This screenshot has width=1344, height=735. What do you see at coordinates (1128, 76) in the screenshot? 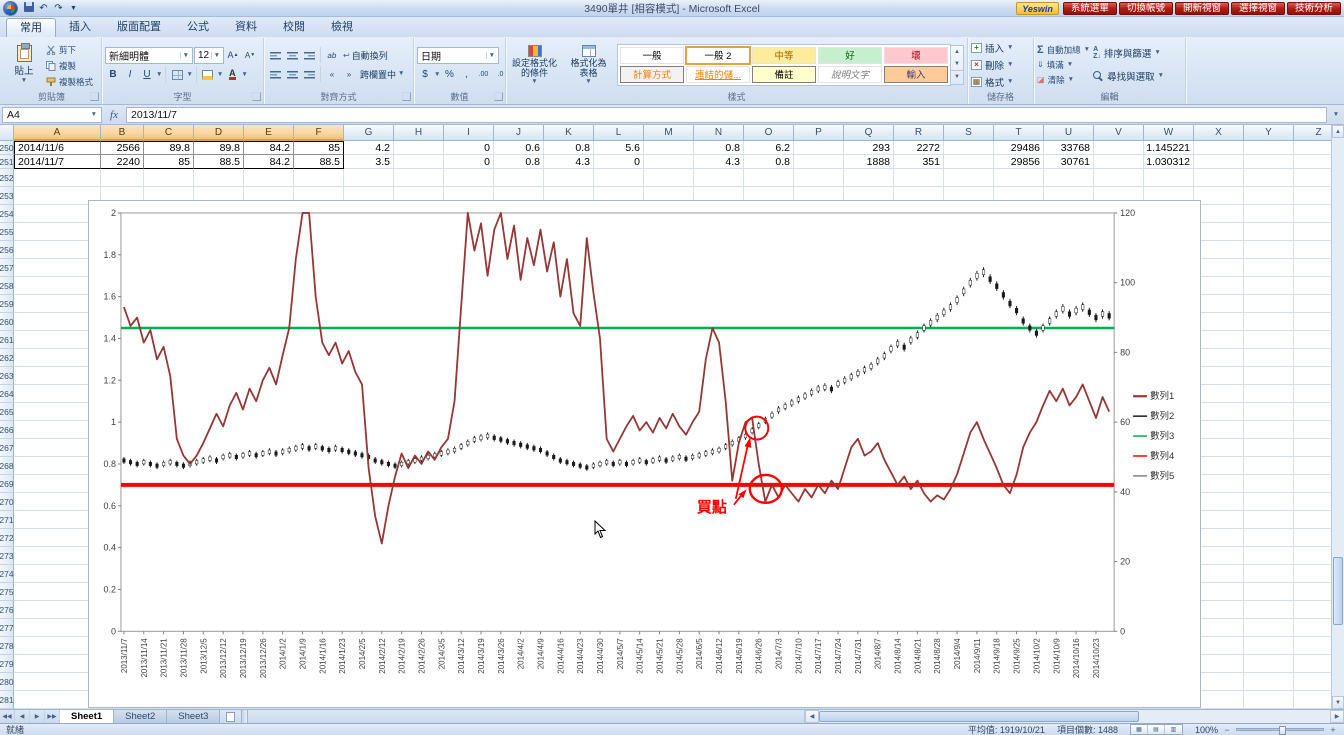
I see `find-select-button: 尋找與選取 ▼` at bounding box center [1128, 76].